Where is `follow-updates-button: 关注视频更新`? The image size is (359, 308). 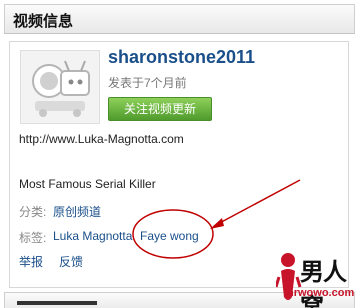 follow-updates-button: 关注视频更新 is located at coordinates (160, 109).